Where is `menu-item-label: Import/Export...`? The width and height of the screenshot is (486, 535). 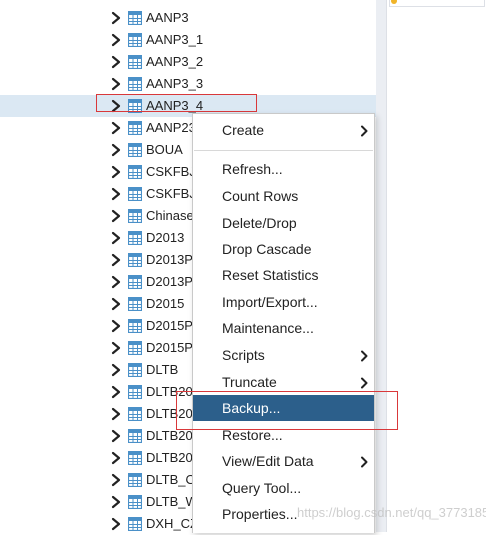 menu-item-label: Import/Export... is located at coordinates (270, 302).